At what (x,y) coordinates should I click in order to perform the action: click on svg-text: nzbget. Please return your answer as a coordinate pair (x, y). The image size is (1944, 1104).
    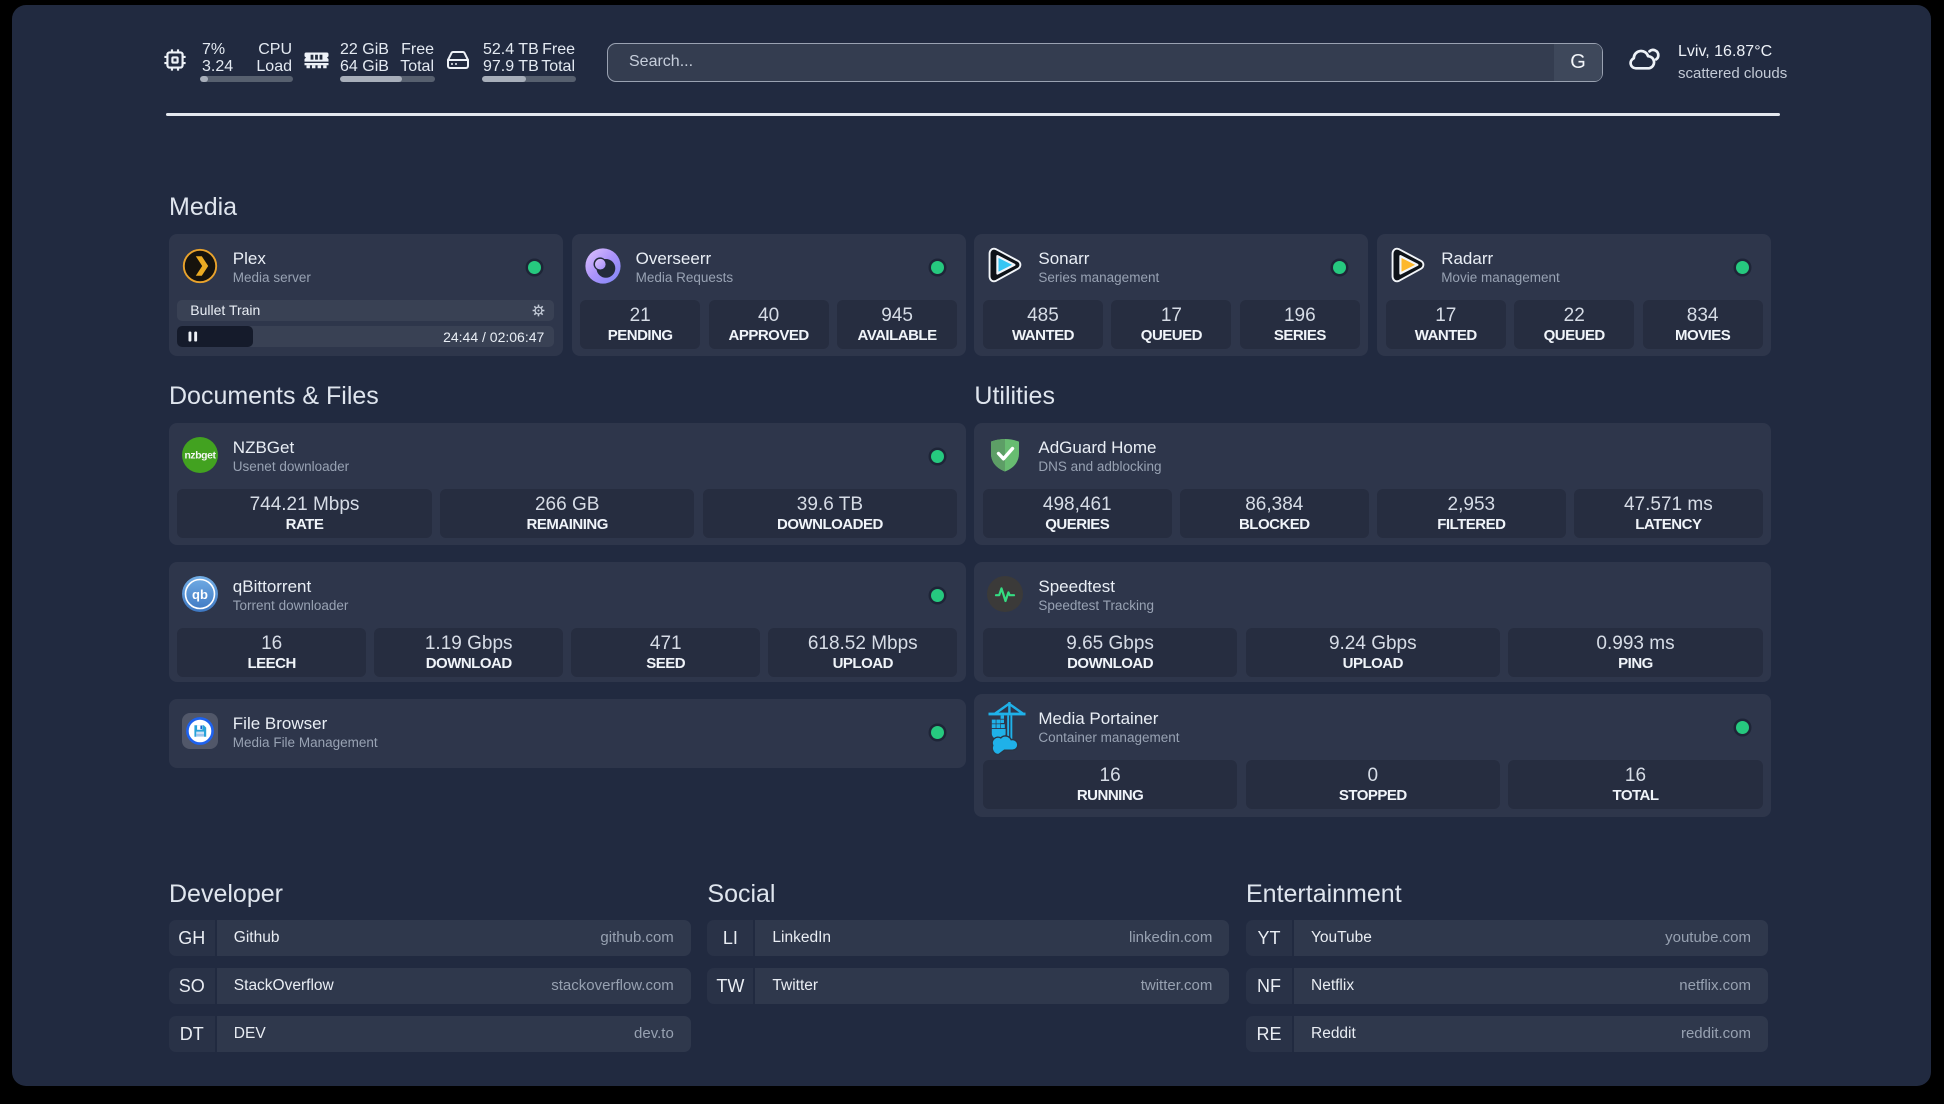
    Looking at the image, I should click on (200, 455).